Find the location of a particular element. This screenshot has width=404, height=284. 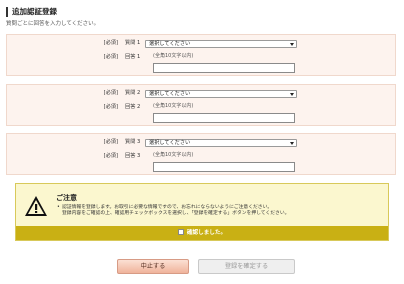

page-title: 追加認証登録 is located at coordinates (31, 12).